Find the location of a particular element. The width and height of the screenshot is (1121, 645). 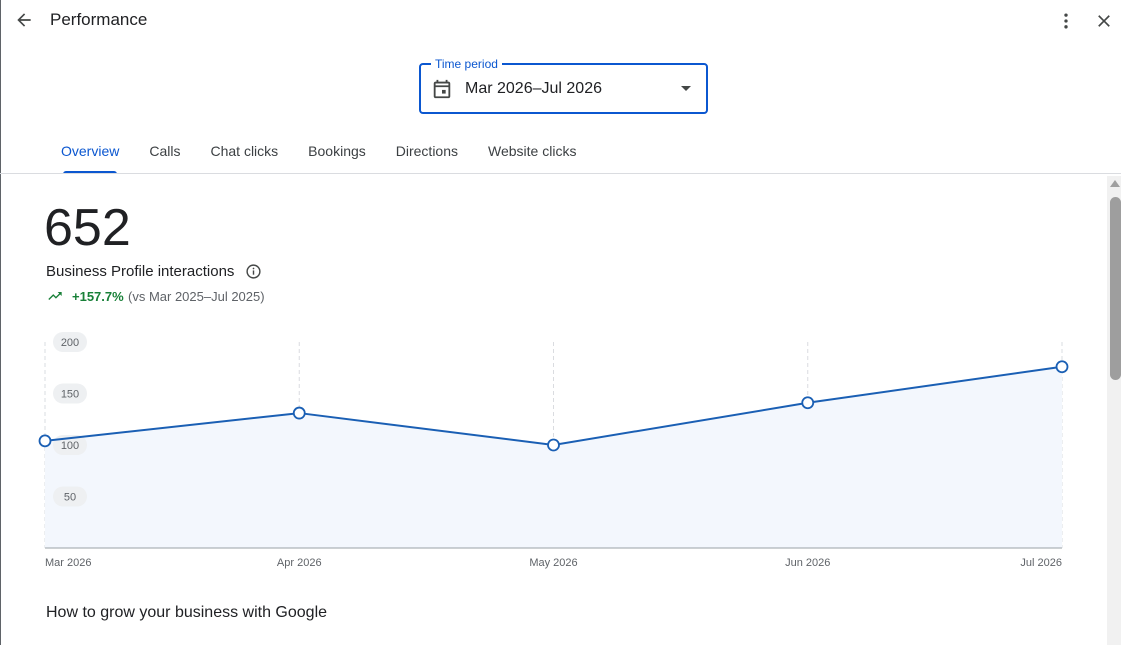

header: Performance is located at coordinates (560, 22).